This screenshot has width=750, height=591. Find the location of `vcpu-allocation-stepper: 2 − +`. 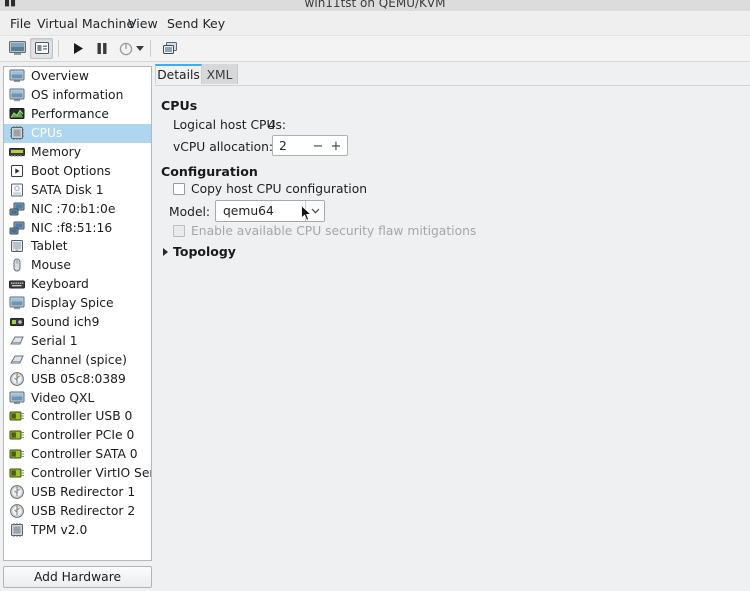

vcpu-allocation-stepper: 2 − + is located at coordinates (310, 145).